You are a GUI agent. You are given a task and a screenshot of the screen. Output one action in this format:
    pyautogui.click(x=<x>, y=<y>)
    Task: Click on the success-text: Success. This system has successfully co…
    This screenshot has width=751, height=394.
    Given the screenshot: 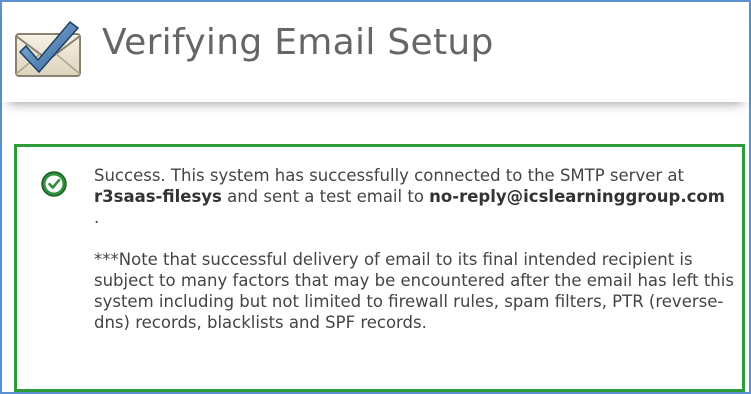 What is the action you would take?
    pyautogui.click(x=414, y=196)
    